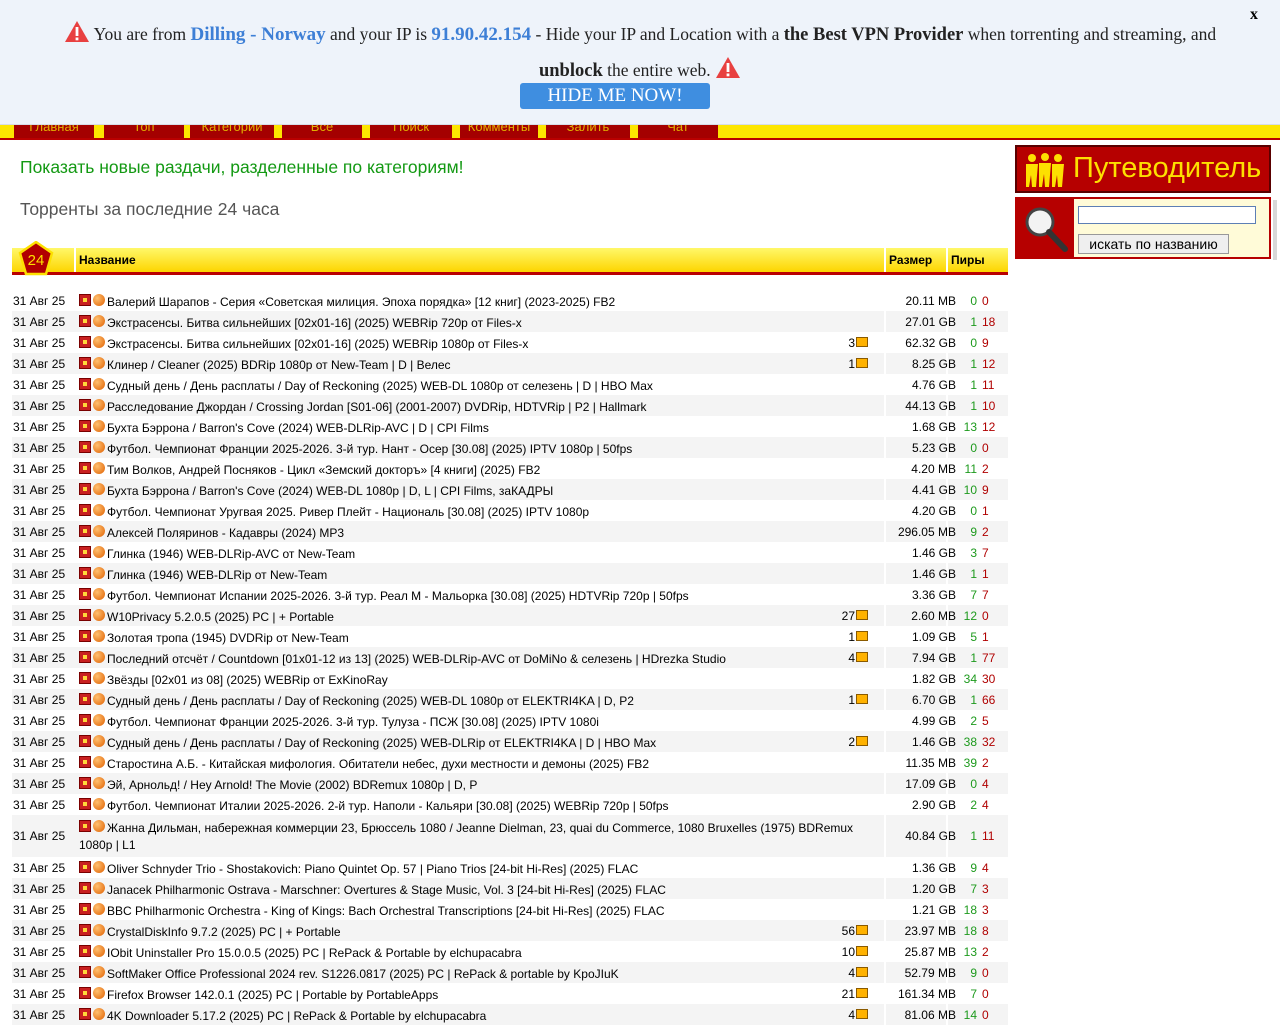 Image resolution: width=1280 pixels, height=1025 pixels. Describe the element at coordinates (1143, 169) in the screenshot. I see `guide-button: Путеводитель` at that location.